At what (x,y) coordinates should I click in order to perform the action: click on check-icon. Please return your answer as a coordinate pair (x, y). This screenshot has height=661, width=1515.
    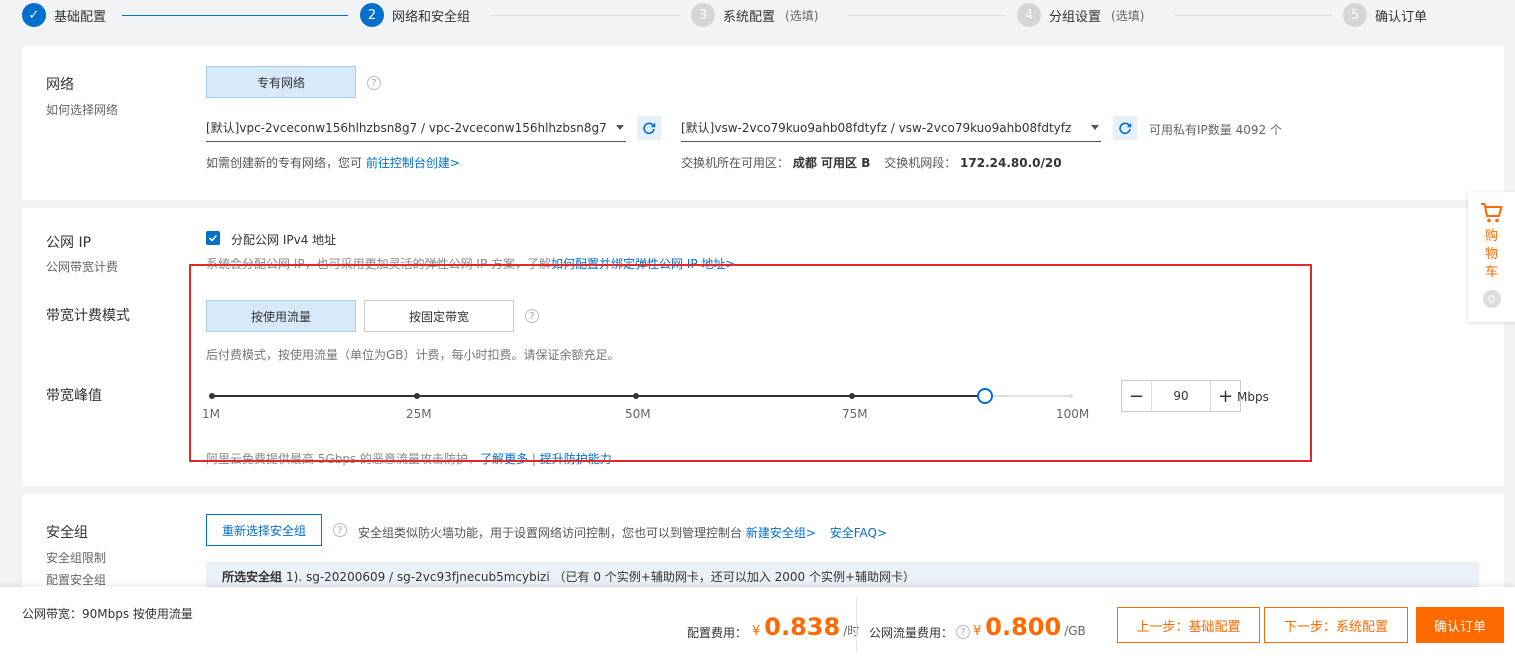
    Looking at the image, I should click on (213, 238).